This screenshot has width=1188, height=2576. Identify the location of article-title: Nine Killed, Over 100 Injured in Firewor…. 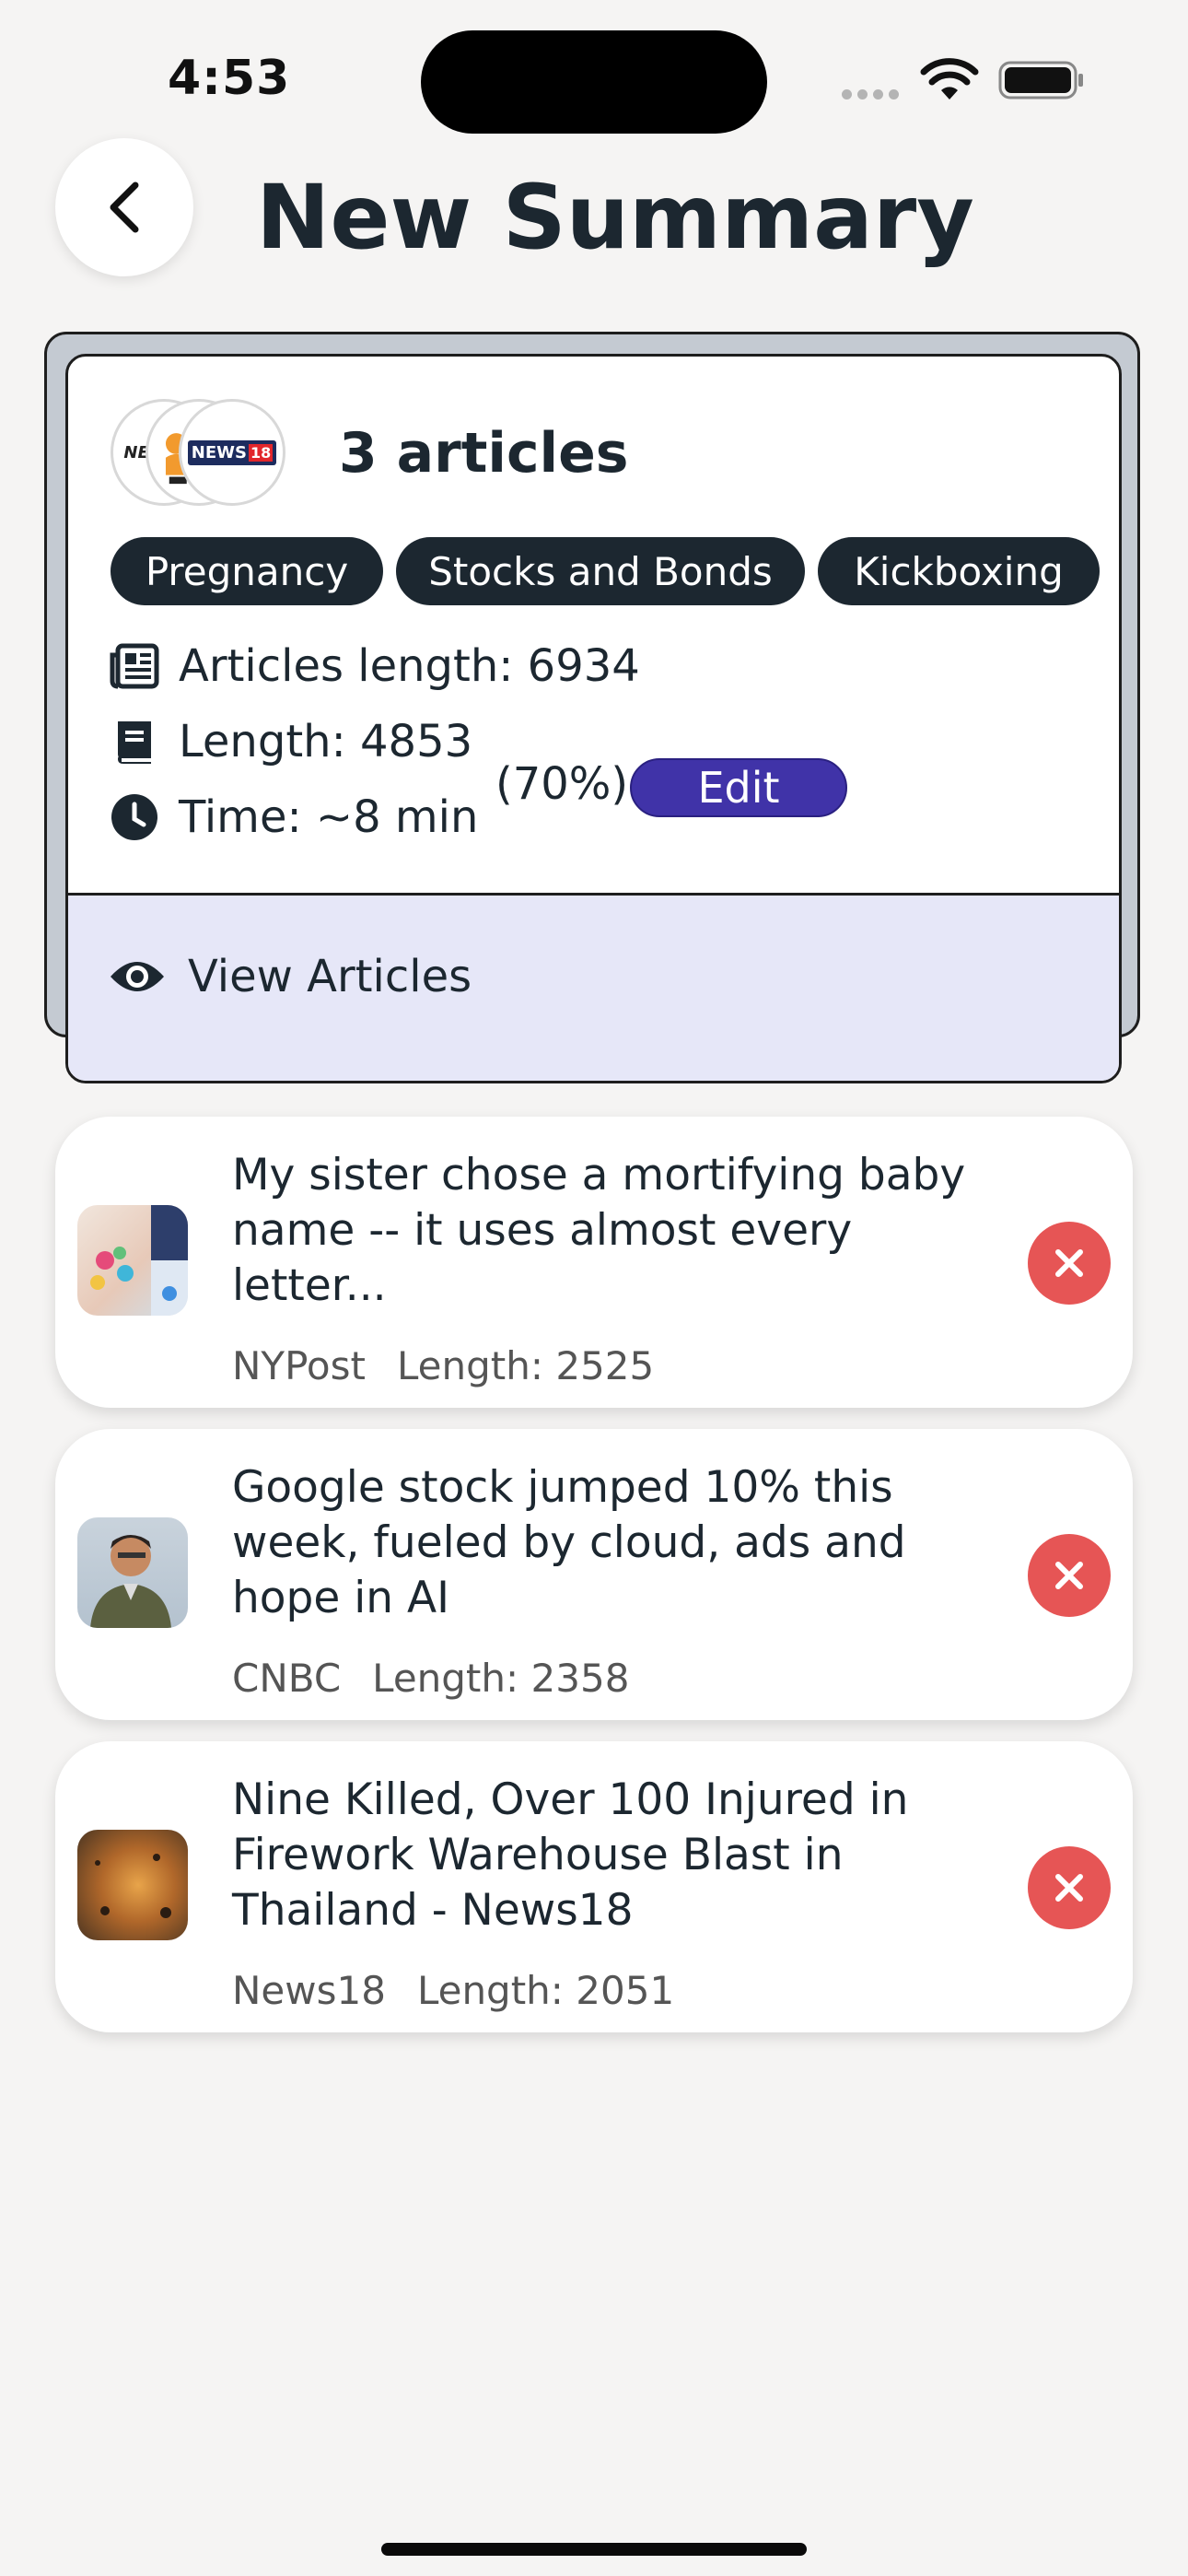
(570, 1855).